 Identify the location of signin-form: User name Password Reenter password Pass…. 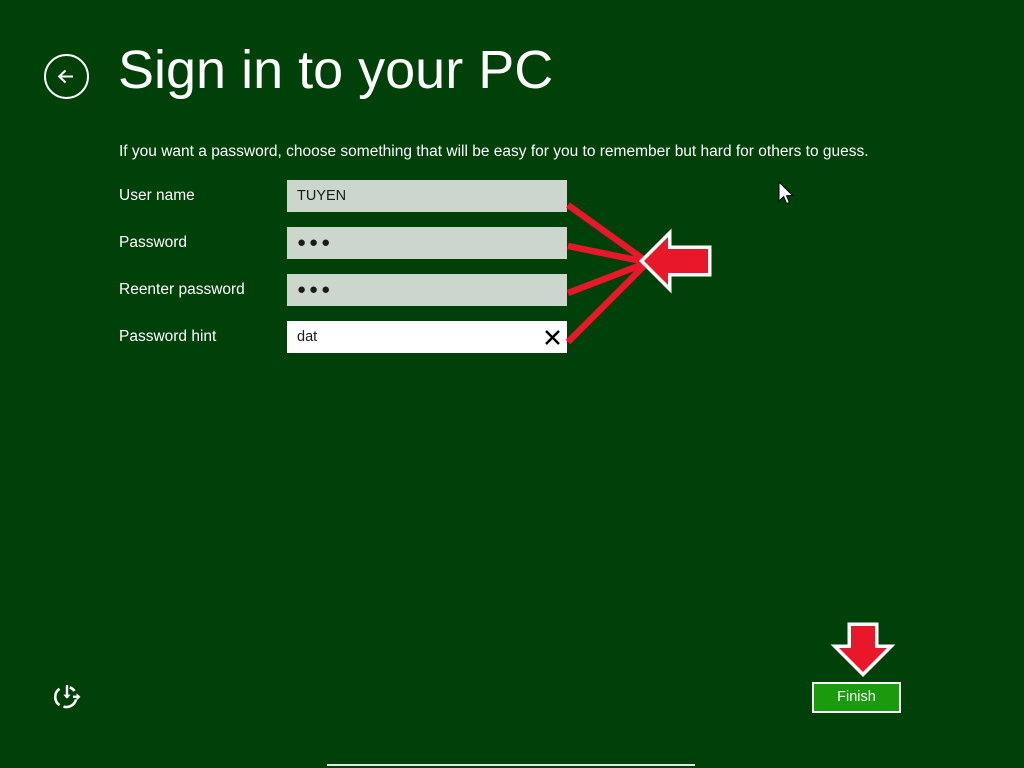
(344, 274).